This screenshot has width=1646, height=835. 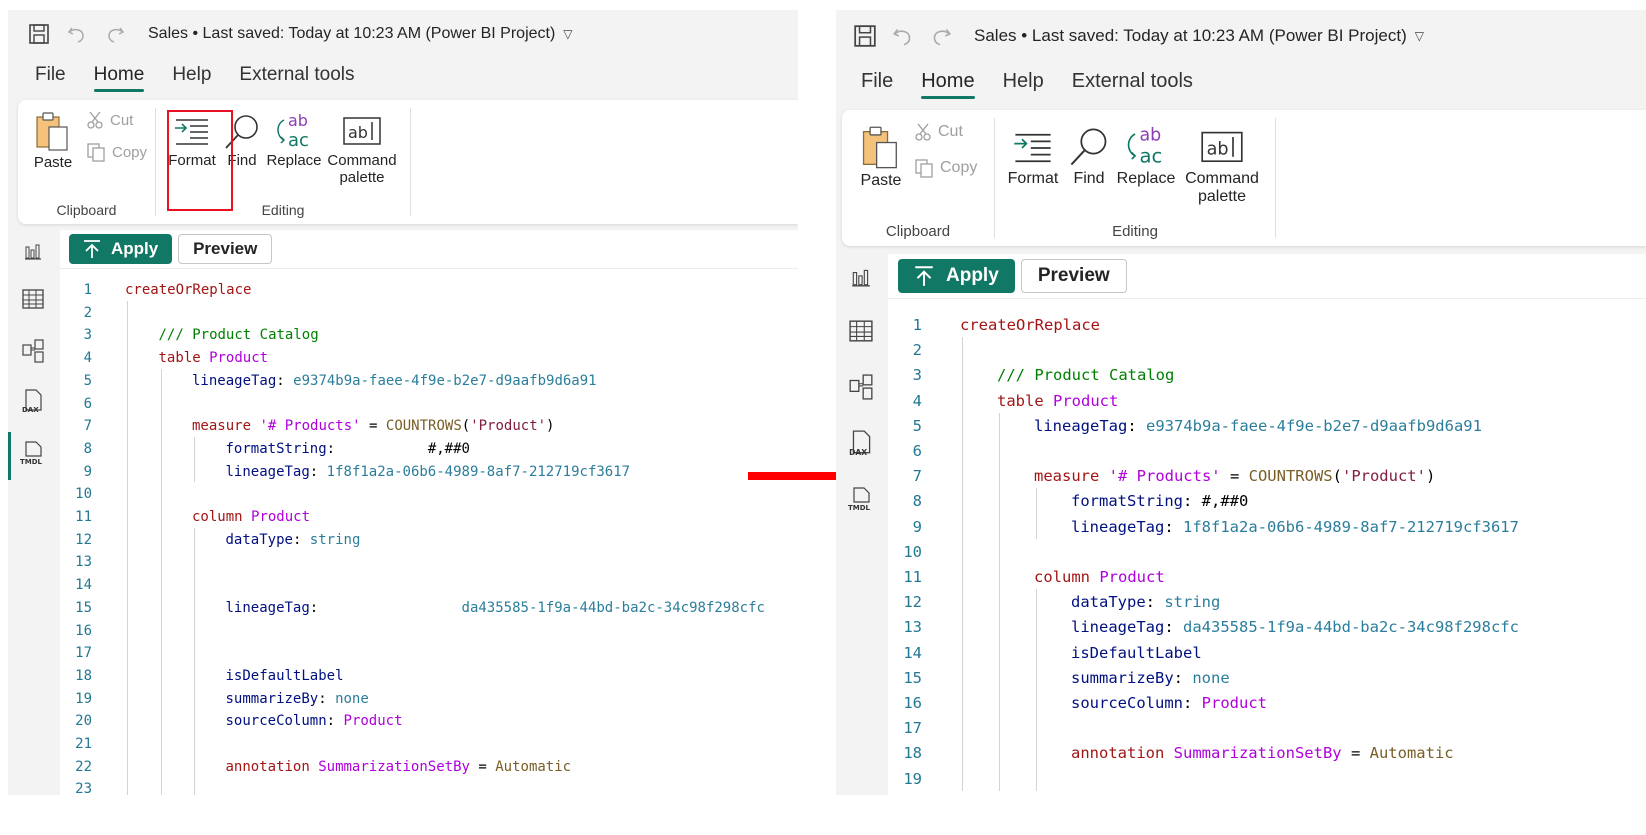 What do you see at coordinates (294, 160) in the screenshot?
I see `replace-label: Replace` at bounding box center [294, 160].